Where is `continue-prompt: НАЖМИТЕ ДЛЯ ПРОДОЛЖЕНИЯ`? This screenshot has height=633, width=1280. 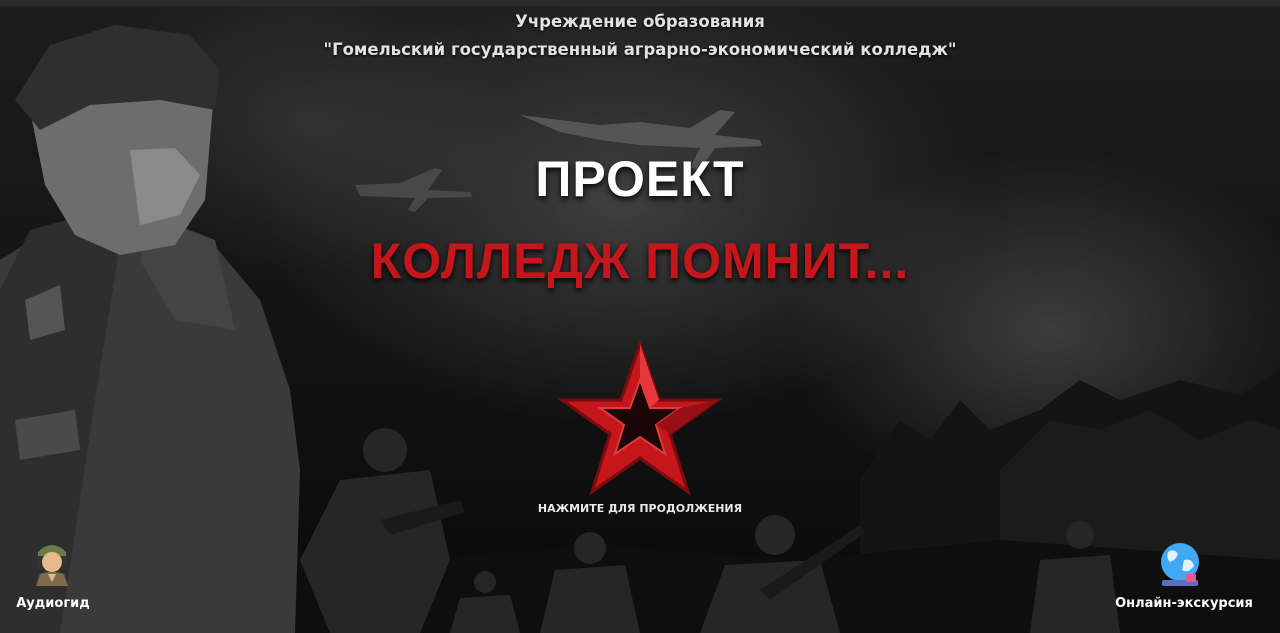
continue-prompt: НАЖМИТЕ ДЛЯ ПРОДОЛЖЕНИЯ is located at coordinates (640, 508).